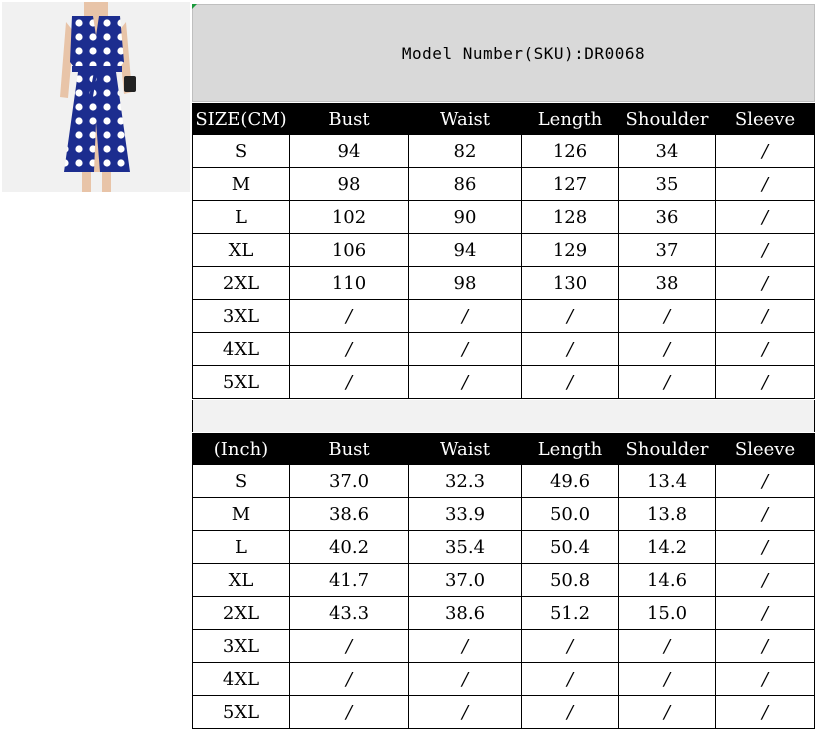 Image resolution: width=818 pixels, height=735 pixels. What do you see at coordinates (465, 580) in the screenshot?
I see `waist-cell: 37.0` at bounding box center [465, 580].